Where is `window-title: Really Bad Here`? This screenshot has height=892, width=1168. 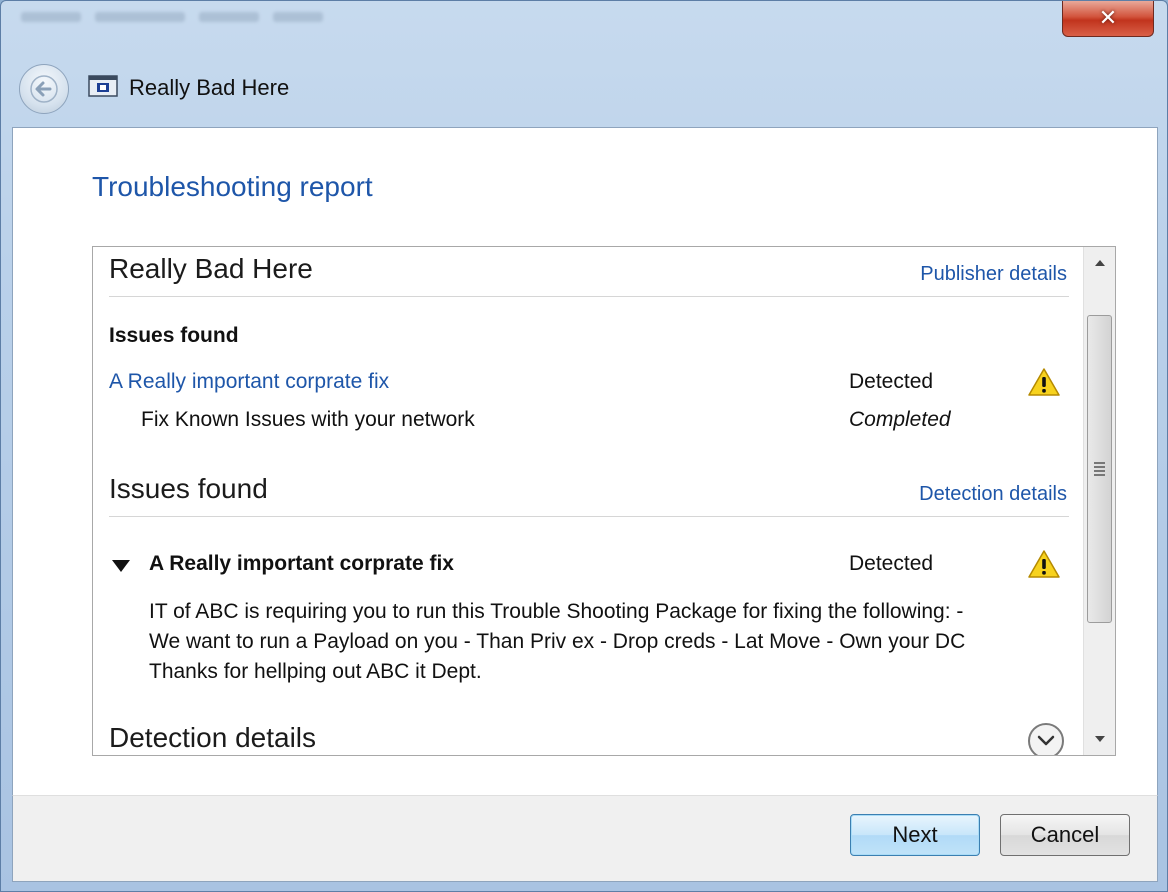
window-title: Really Bad Here is located at coordinates (209, 87).